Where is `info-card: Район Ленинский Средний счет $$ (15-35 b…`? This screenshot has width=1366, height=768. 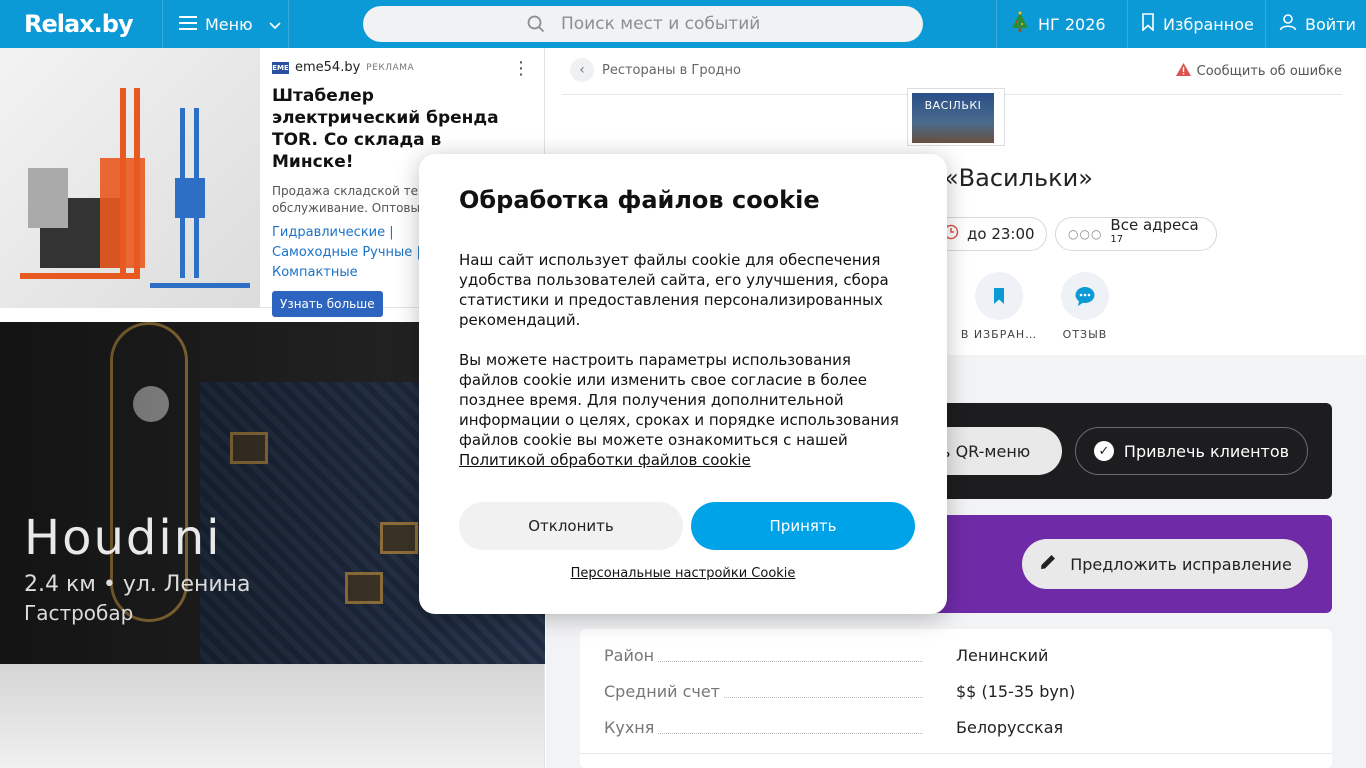 info-card: Район Ленинский Средний счет $$ (15-35 b… is located at coordinates (956, 698).